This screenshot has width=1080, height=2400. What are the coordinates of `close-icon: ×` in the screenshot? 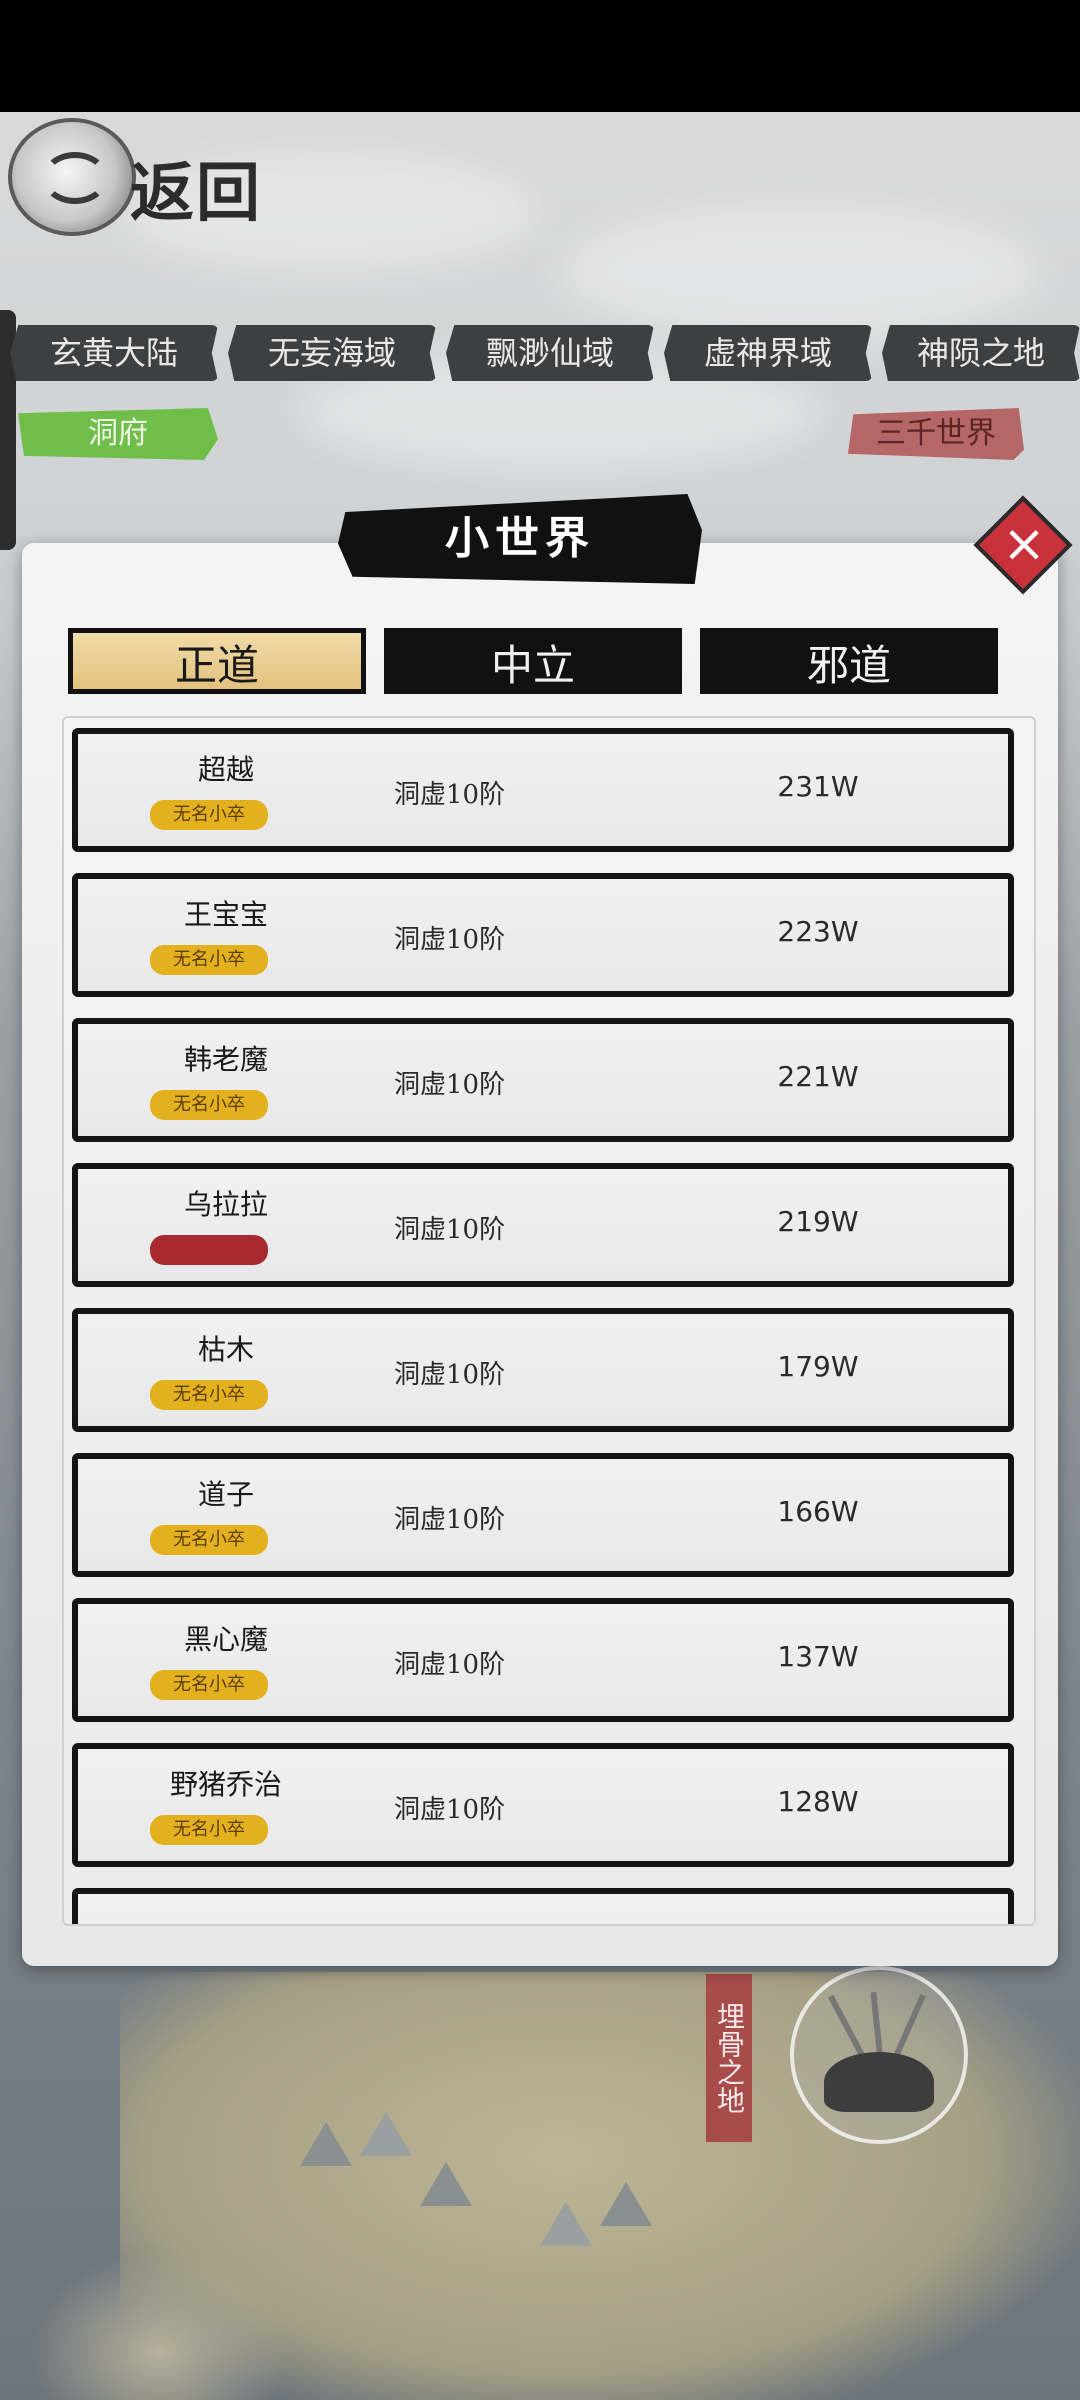 It's located at (1024, 544).